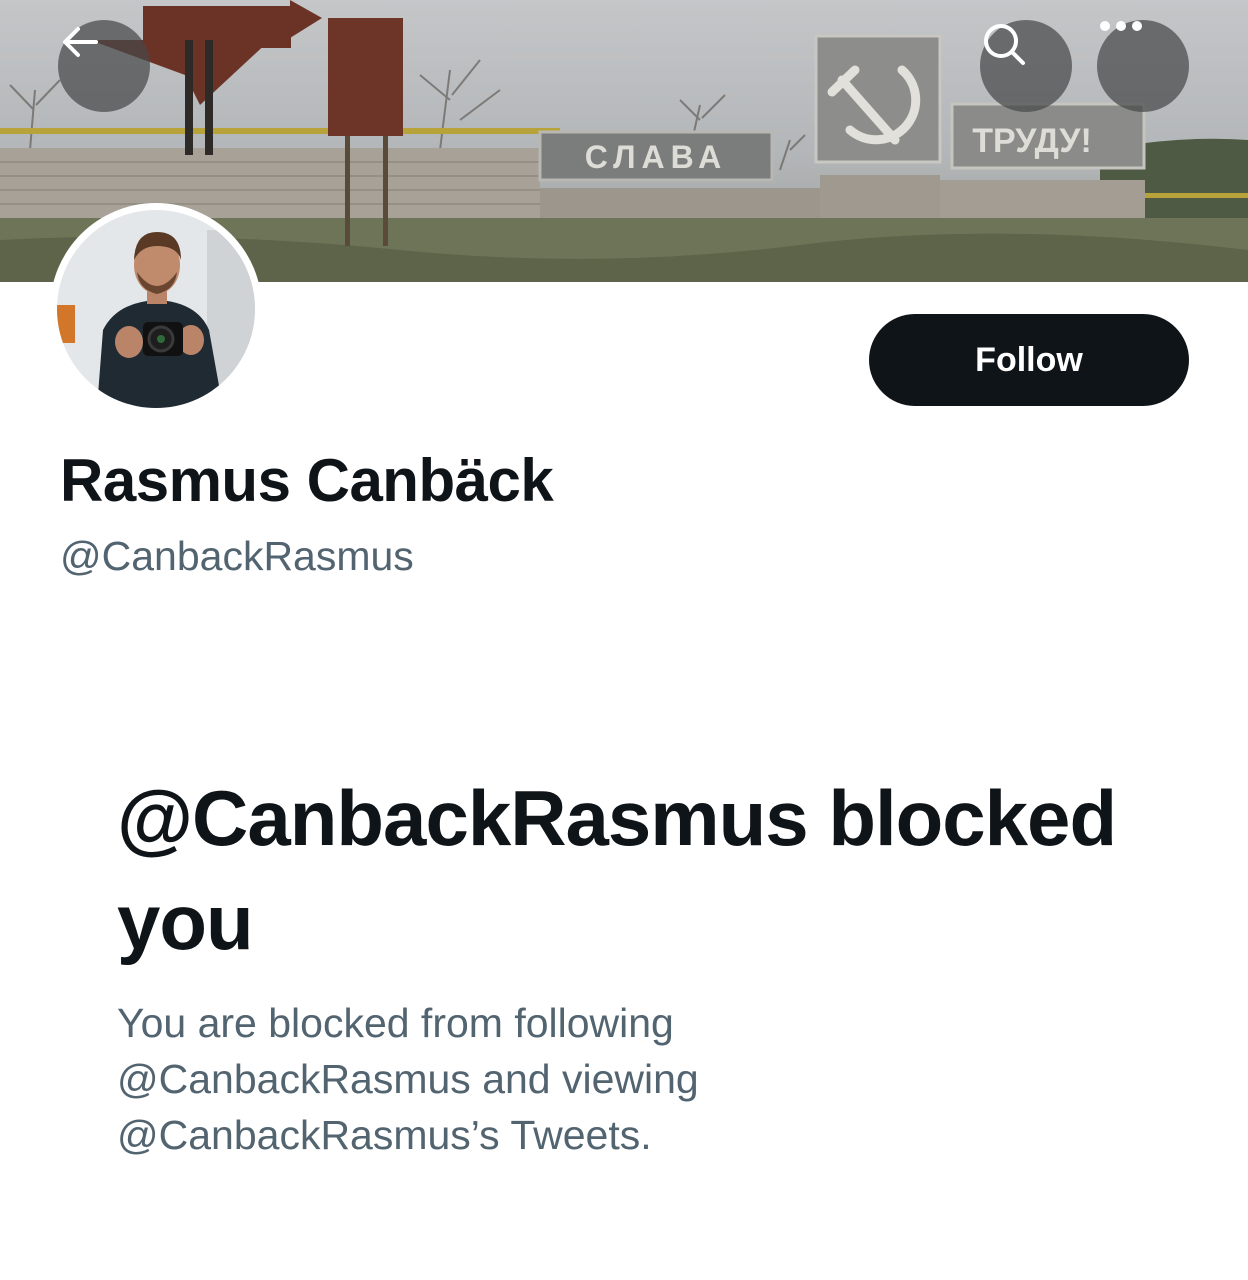 This screenshot has width=1248, height=1280. What do you see at coordinates (617, 870) in the screenshot?
I see `blocked-title: @CanbackRasmus blocked you` at bounding box center [617, 870].